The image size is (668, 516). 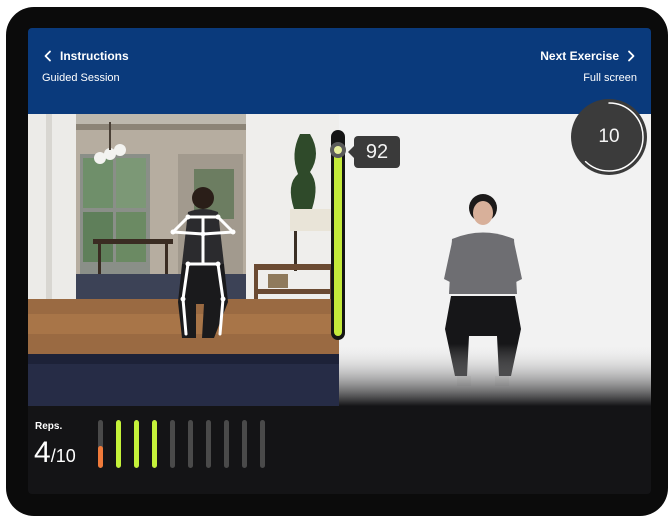 I want to click on form-score-knob, so click(x=338, y=150).